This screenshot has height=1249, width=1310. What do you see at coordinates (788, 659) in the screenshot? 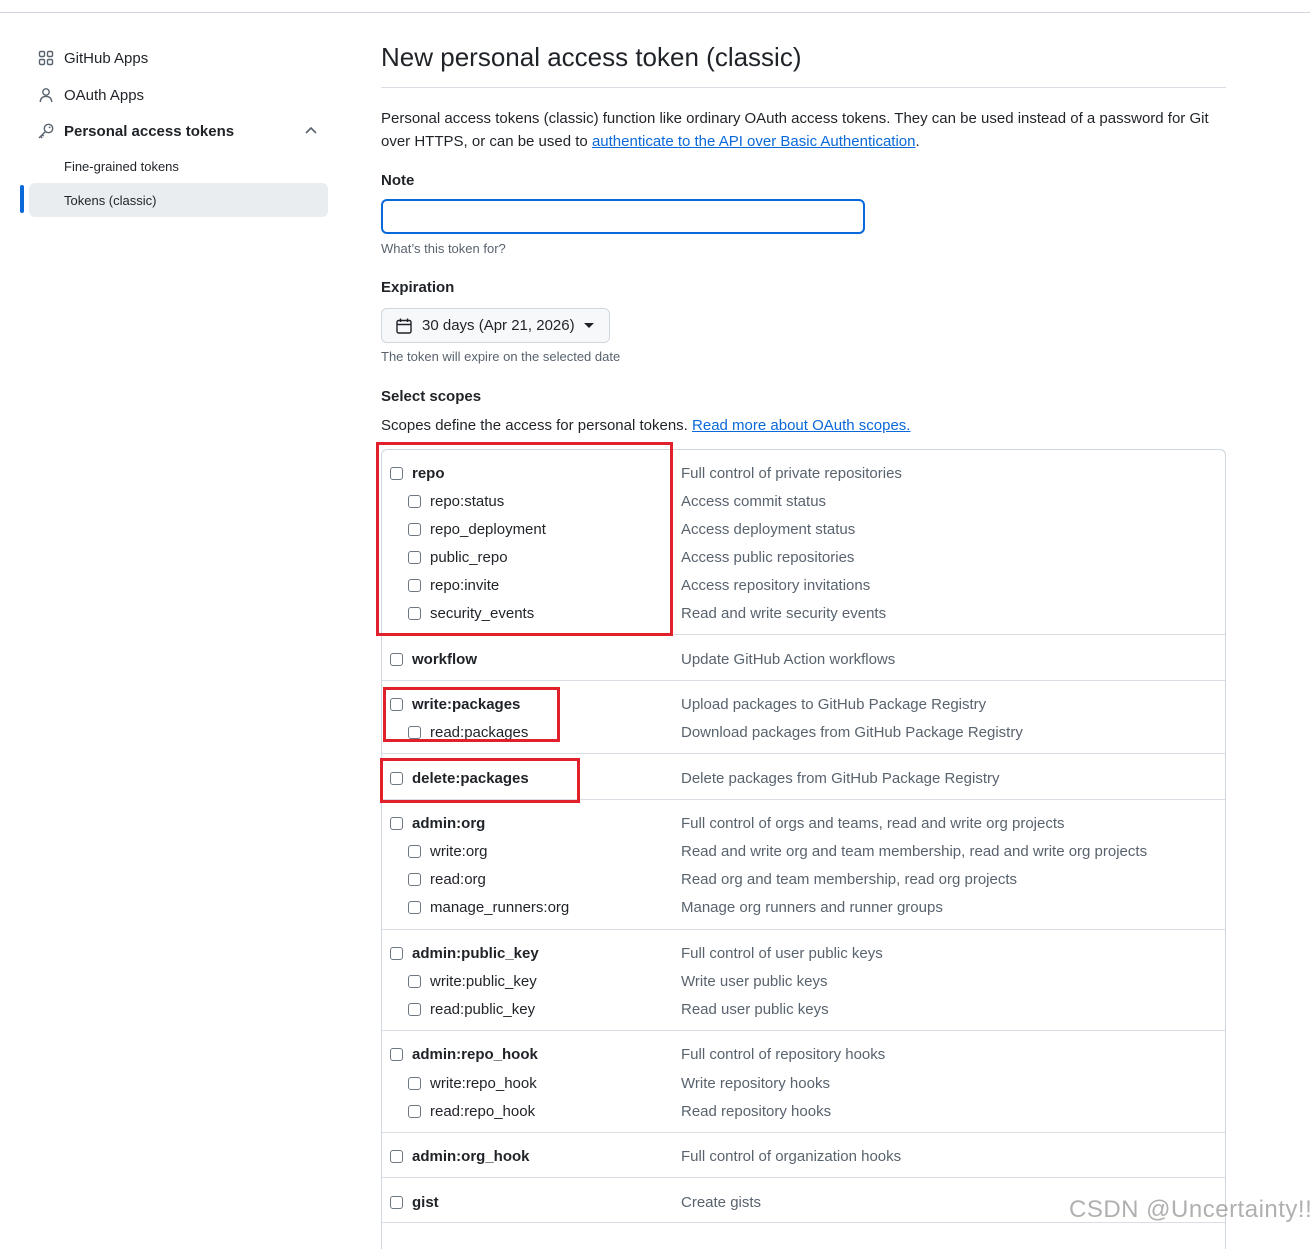
I see `scope-description: Update GitHub Action workflows` at bounding box center [788, 659].